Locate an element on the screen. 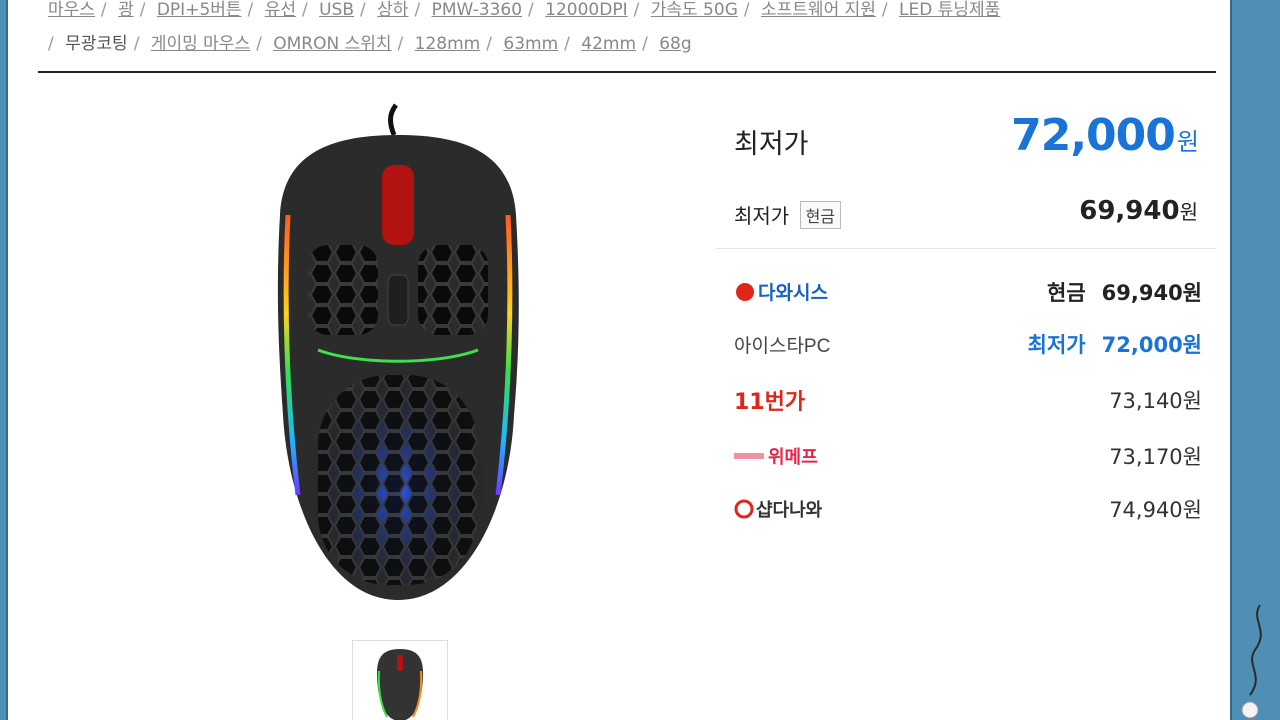 Image resolution: width=1280 pixels, height=720 pixels. cash-lowest-text: 최저가 is located at coordinates (762, 216).